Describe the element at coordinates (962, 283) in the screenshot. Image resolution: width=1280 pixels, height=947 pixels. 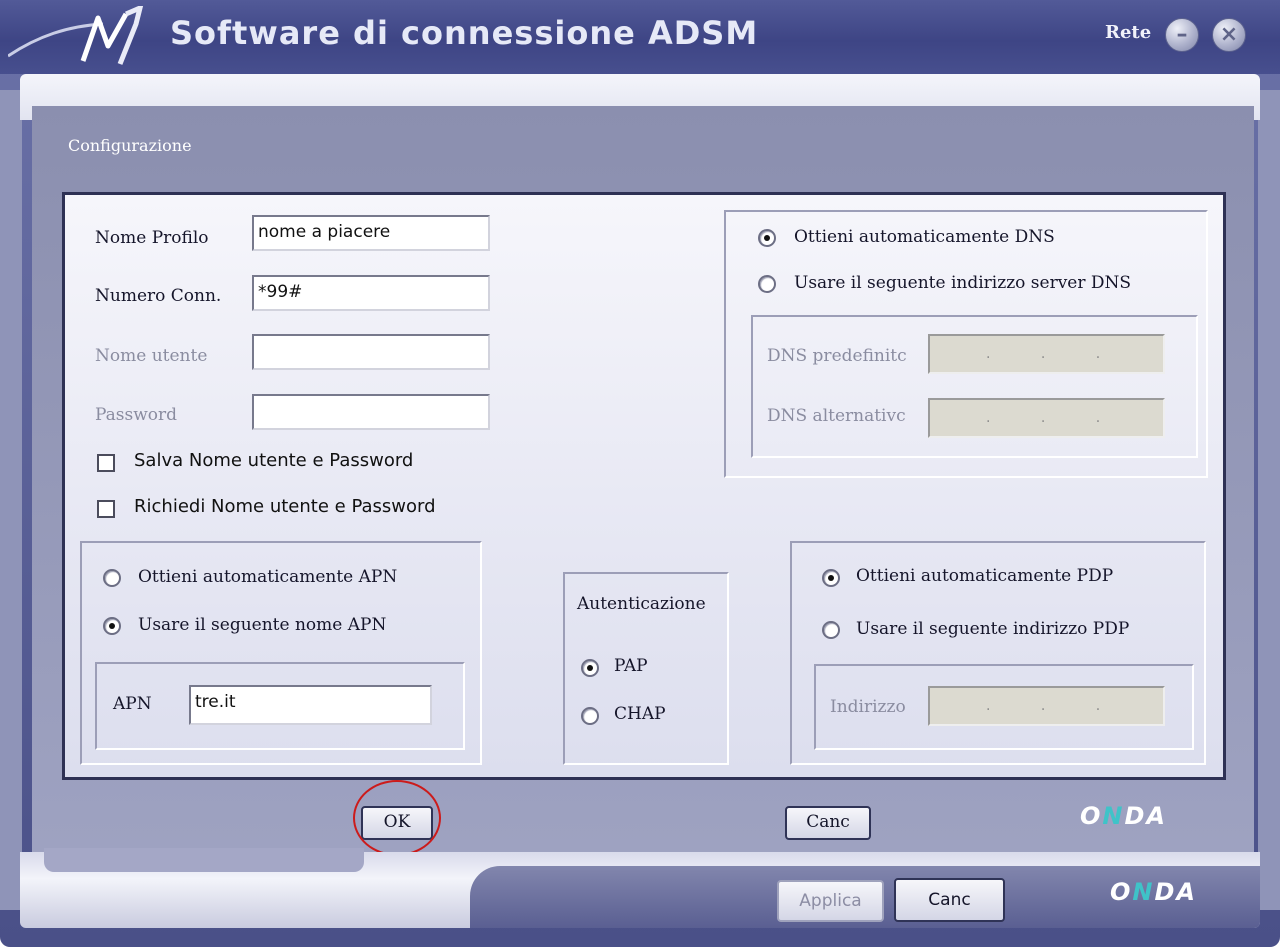
I see `dns-manual-label: Usare il seguente indirizzo server DNS` at that location.